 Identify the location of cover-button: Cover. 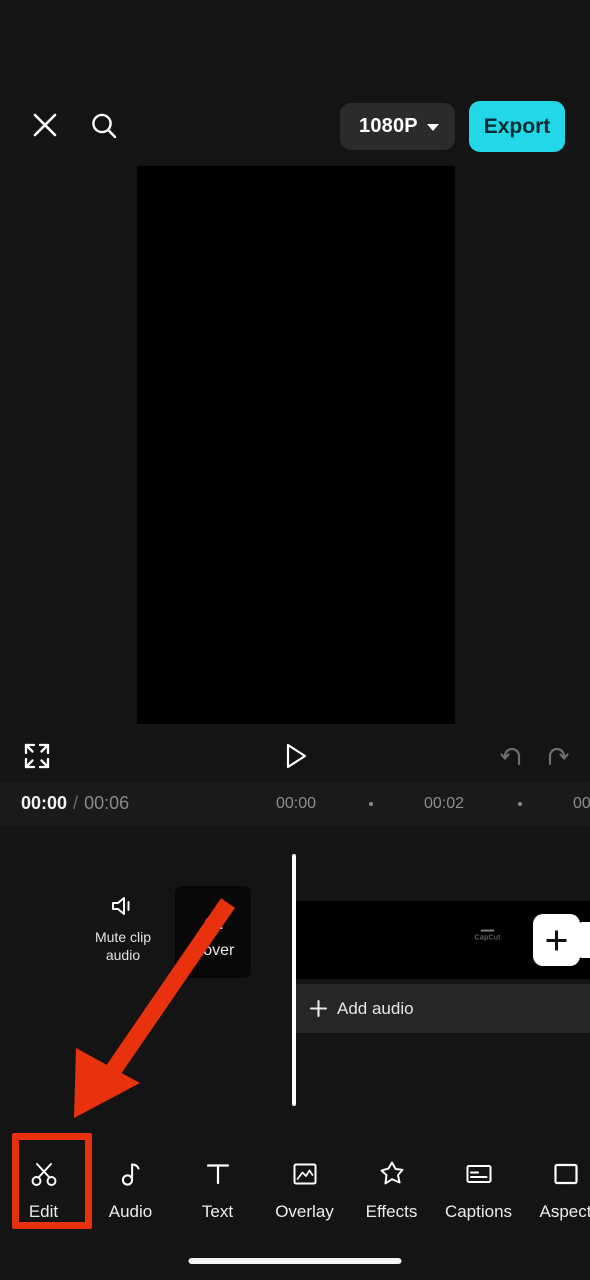
(213, 932).